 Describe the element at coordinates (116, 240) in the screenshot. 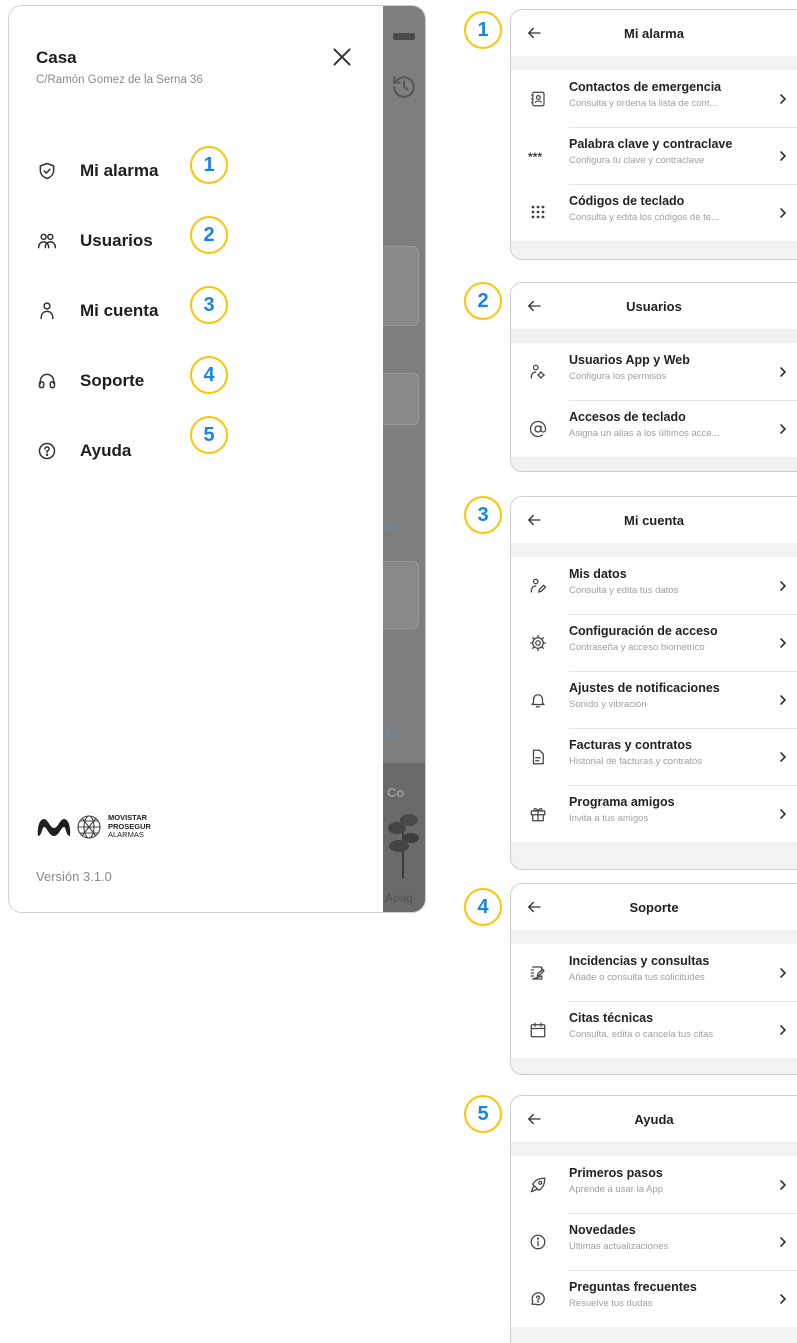

I see `menu-item-label: Usuarios` at that location.